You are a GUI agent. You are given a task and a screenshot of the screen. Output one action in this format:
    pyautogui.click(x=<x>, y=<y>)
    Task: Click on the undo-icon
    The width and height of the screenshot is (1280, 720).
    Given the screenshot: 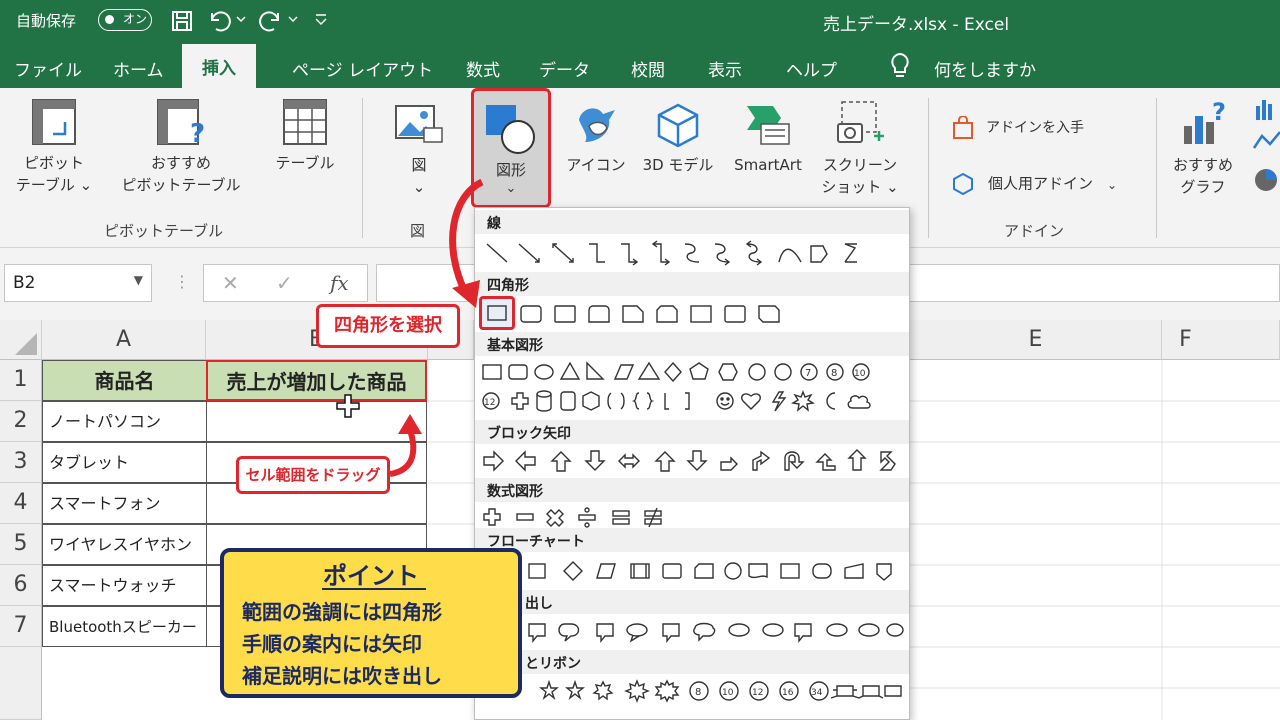 What is the action you would take?
    pyautogui.click(x=219, y=21)
    